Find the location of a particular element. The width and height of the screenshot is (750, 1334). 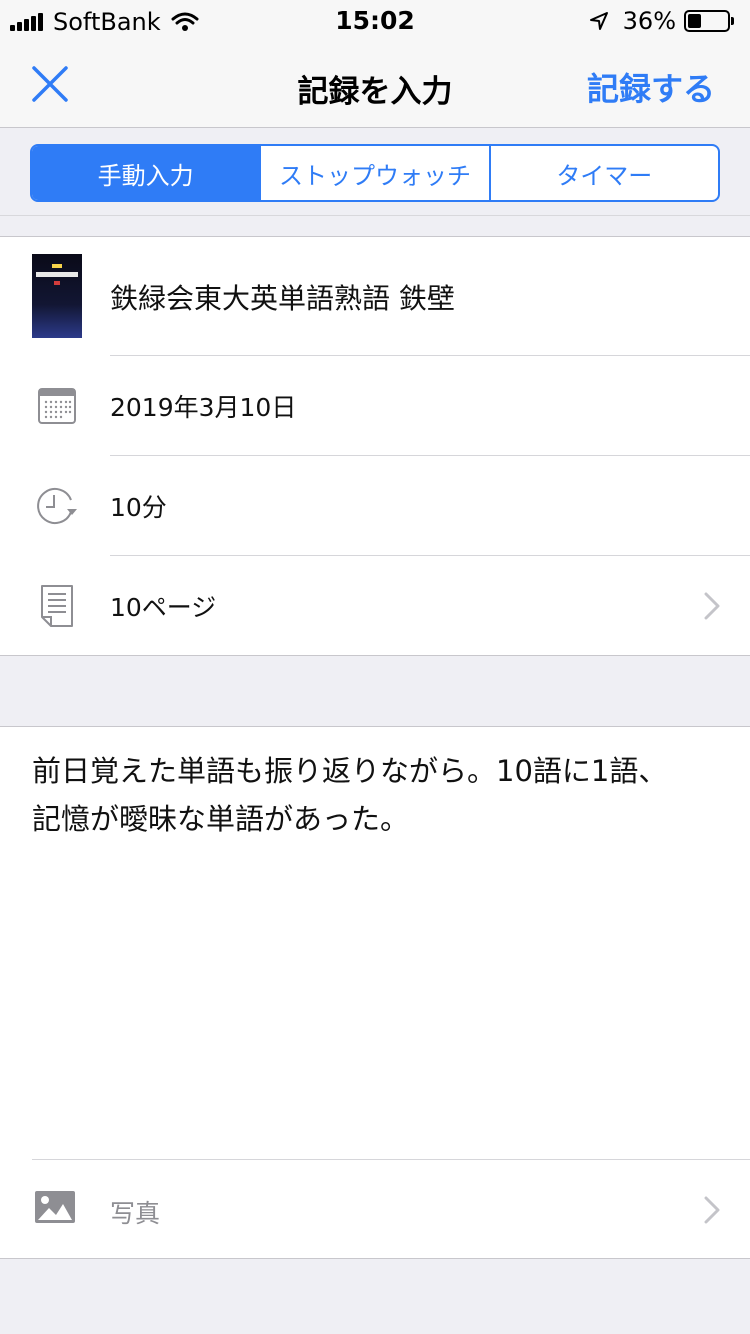

book-row: 鉄緑会東大英単語熟語 鉄壁 is located at coordinates (375, 296).